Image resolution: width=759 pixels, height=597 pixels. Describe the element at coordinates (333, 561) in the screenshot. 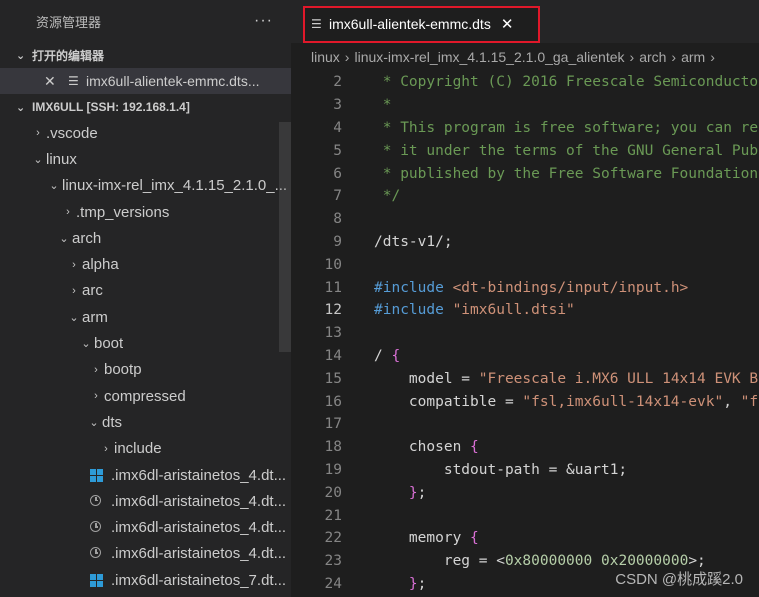

I see `line-number: 23` at that location.